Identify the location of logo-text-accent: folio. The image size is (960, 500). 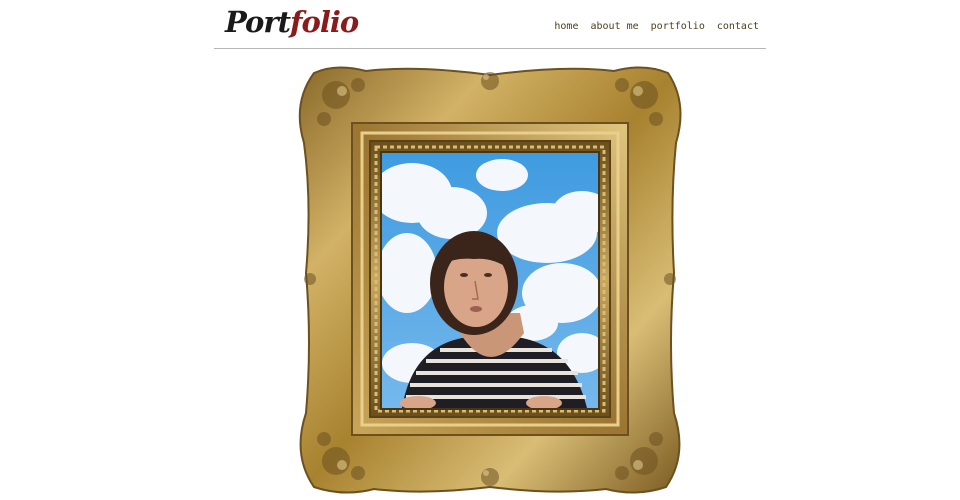
(324, 22).